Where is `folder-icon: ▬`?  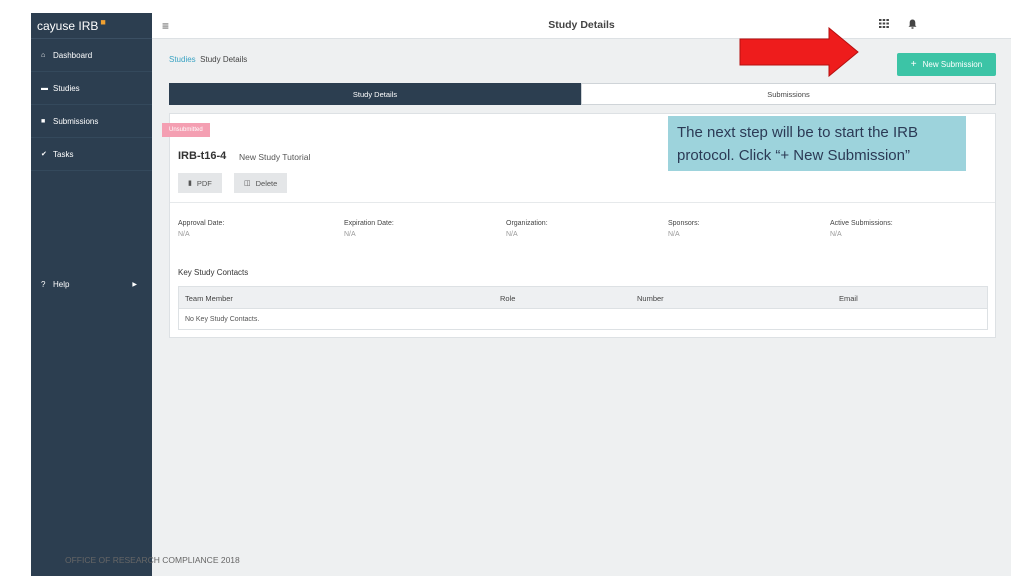
folder-icon: ▬ is located at coordinates (44, 88).